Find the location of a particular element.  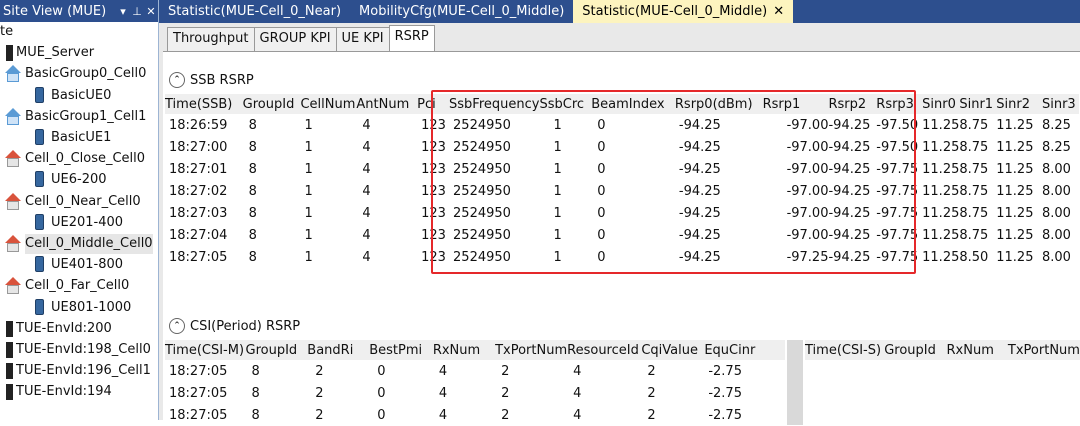

table-cell: 18:27:00 is located at coordinates (198, 147).